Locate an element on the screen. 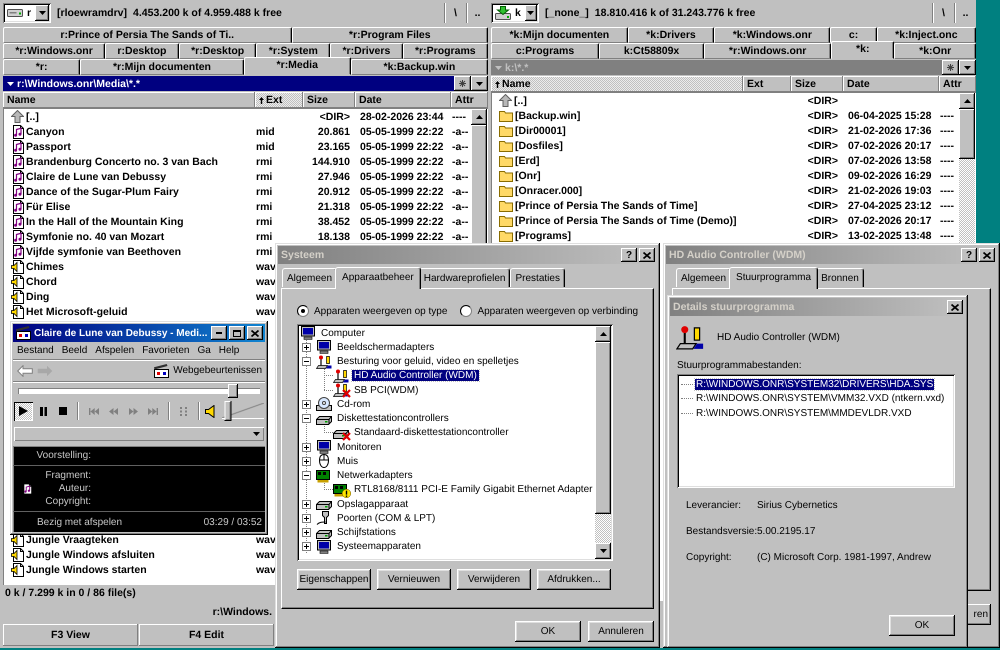  tab: *k:Mijn documenten is located at coordinates (559, 35).